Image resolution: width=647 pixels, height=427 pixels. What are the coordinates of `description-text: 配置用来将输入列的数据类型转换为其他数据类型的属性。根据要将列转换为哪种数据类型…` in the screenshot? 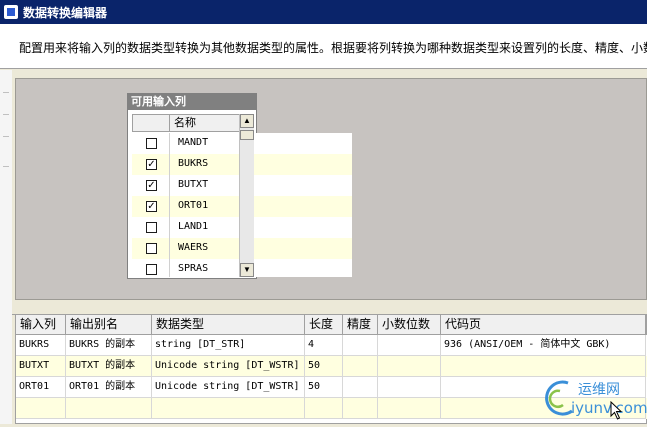 It's located at (333, 48).